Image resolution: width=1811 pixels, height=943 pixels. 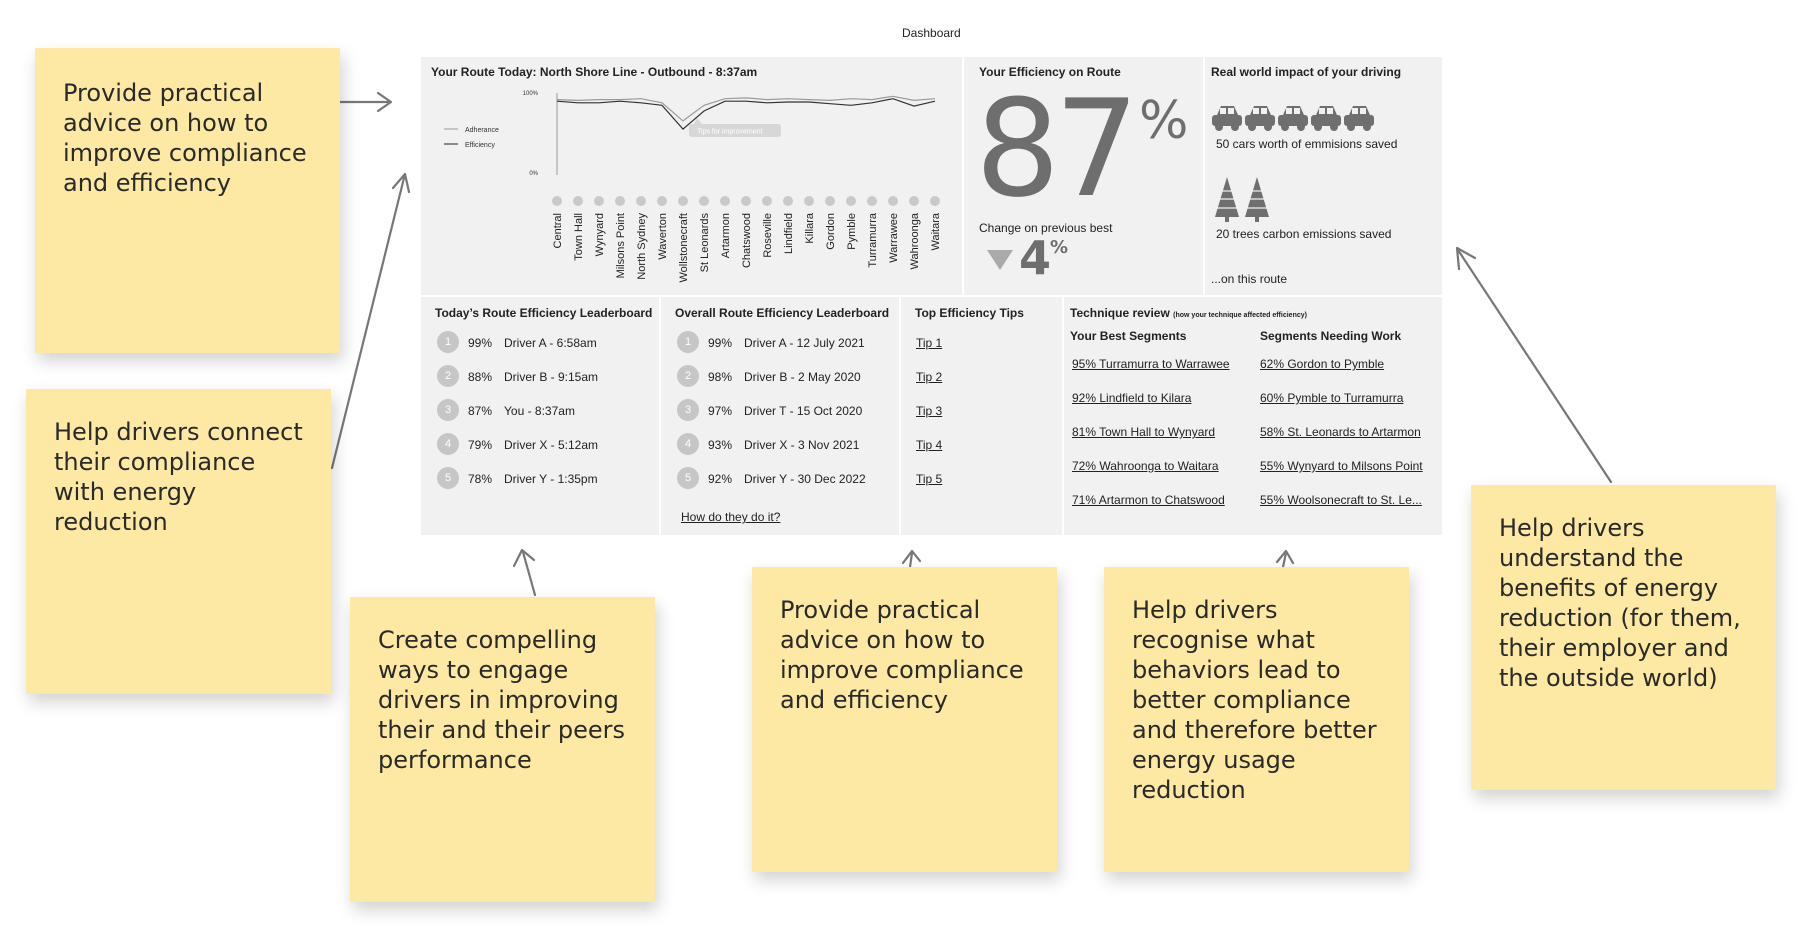 What do you see at coordinates (936, 231) in the screenshot?
I see `station-label: Waitara` at bounding box center [936, 231].